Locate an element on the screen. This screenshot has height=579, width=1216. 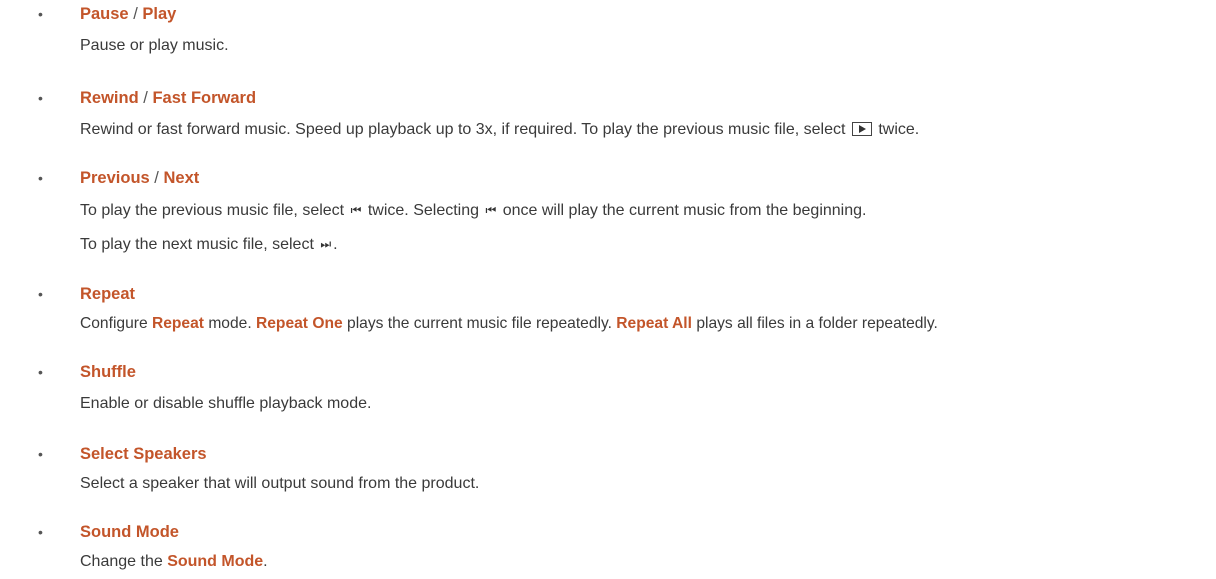
heading-rewind-fast-forward: Rewind / Fast Forward is located at coordinates (168, 98).